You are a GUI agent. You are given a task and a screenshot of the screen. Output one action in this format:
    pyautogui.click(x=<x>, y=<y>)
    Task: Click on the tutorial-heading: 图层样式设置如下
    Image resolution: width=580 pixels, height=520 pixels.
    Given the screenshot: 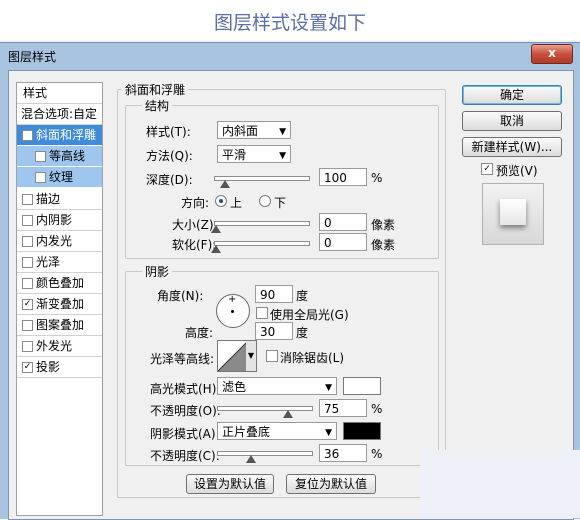 What is the action you would take?
    pyautogui.click(x=290, y=20)
    